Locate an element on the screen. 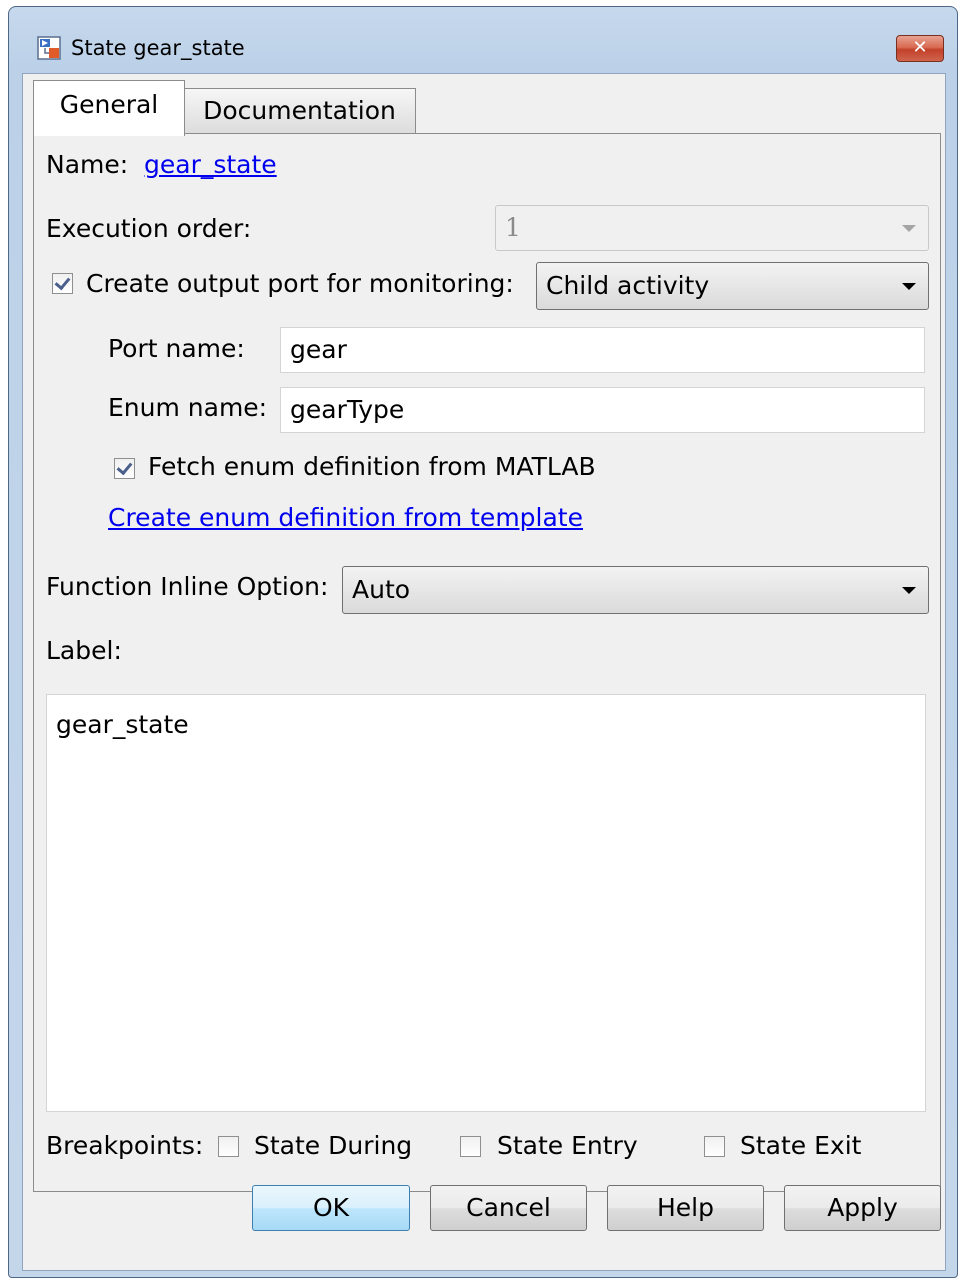  state-entry-checkbox is located at coordinates (470, 1146).